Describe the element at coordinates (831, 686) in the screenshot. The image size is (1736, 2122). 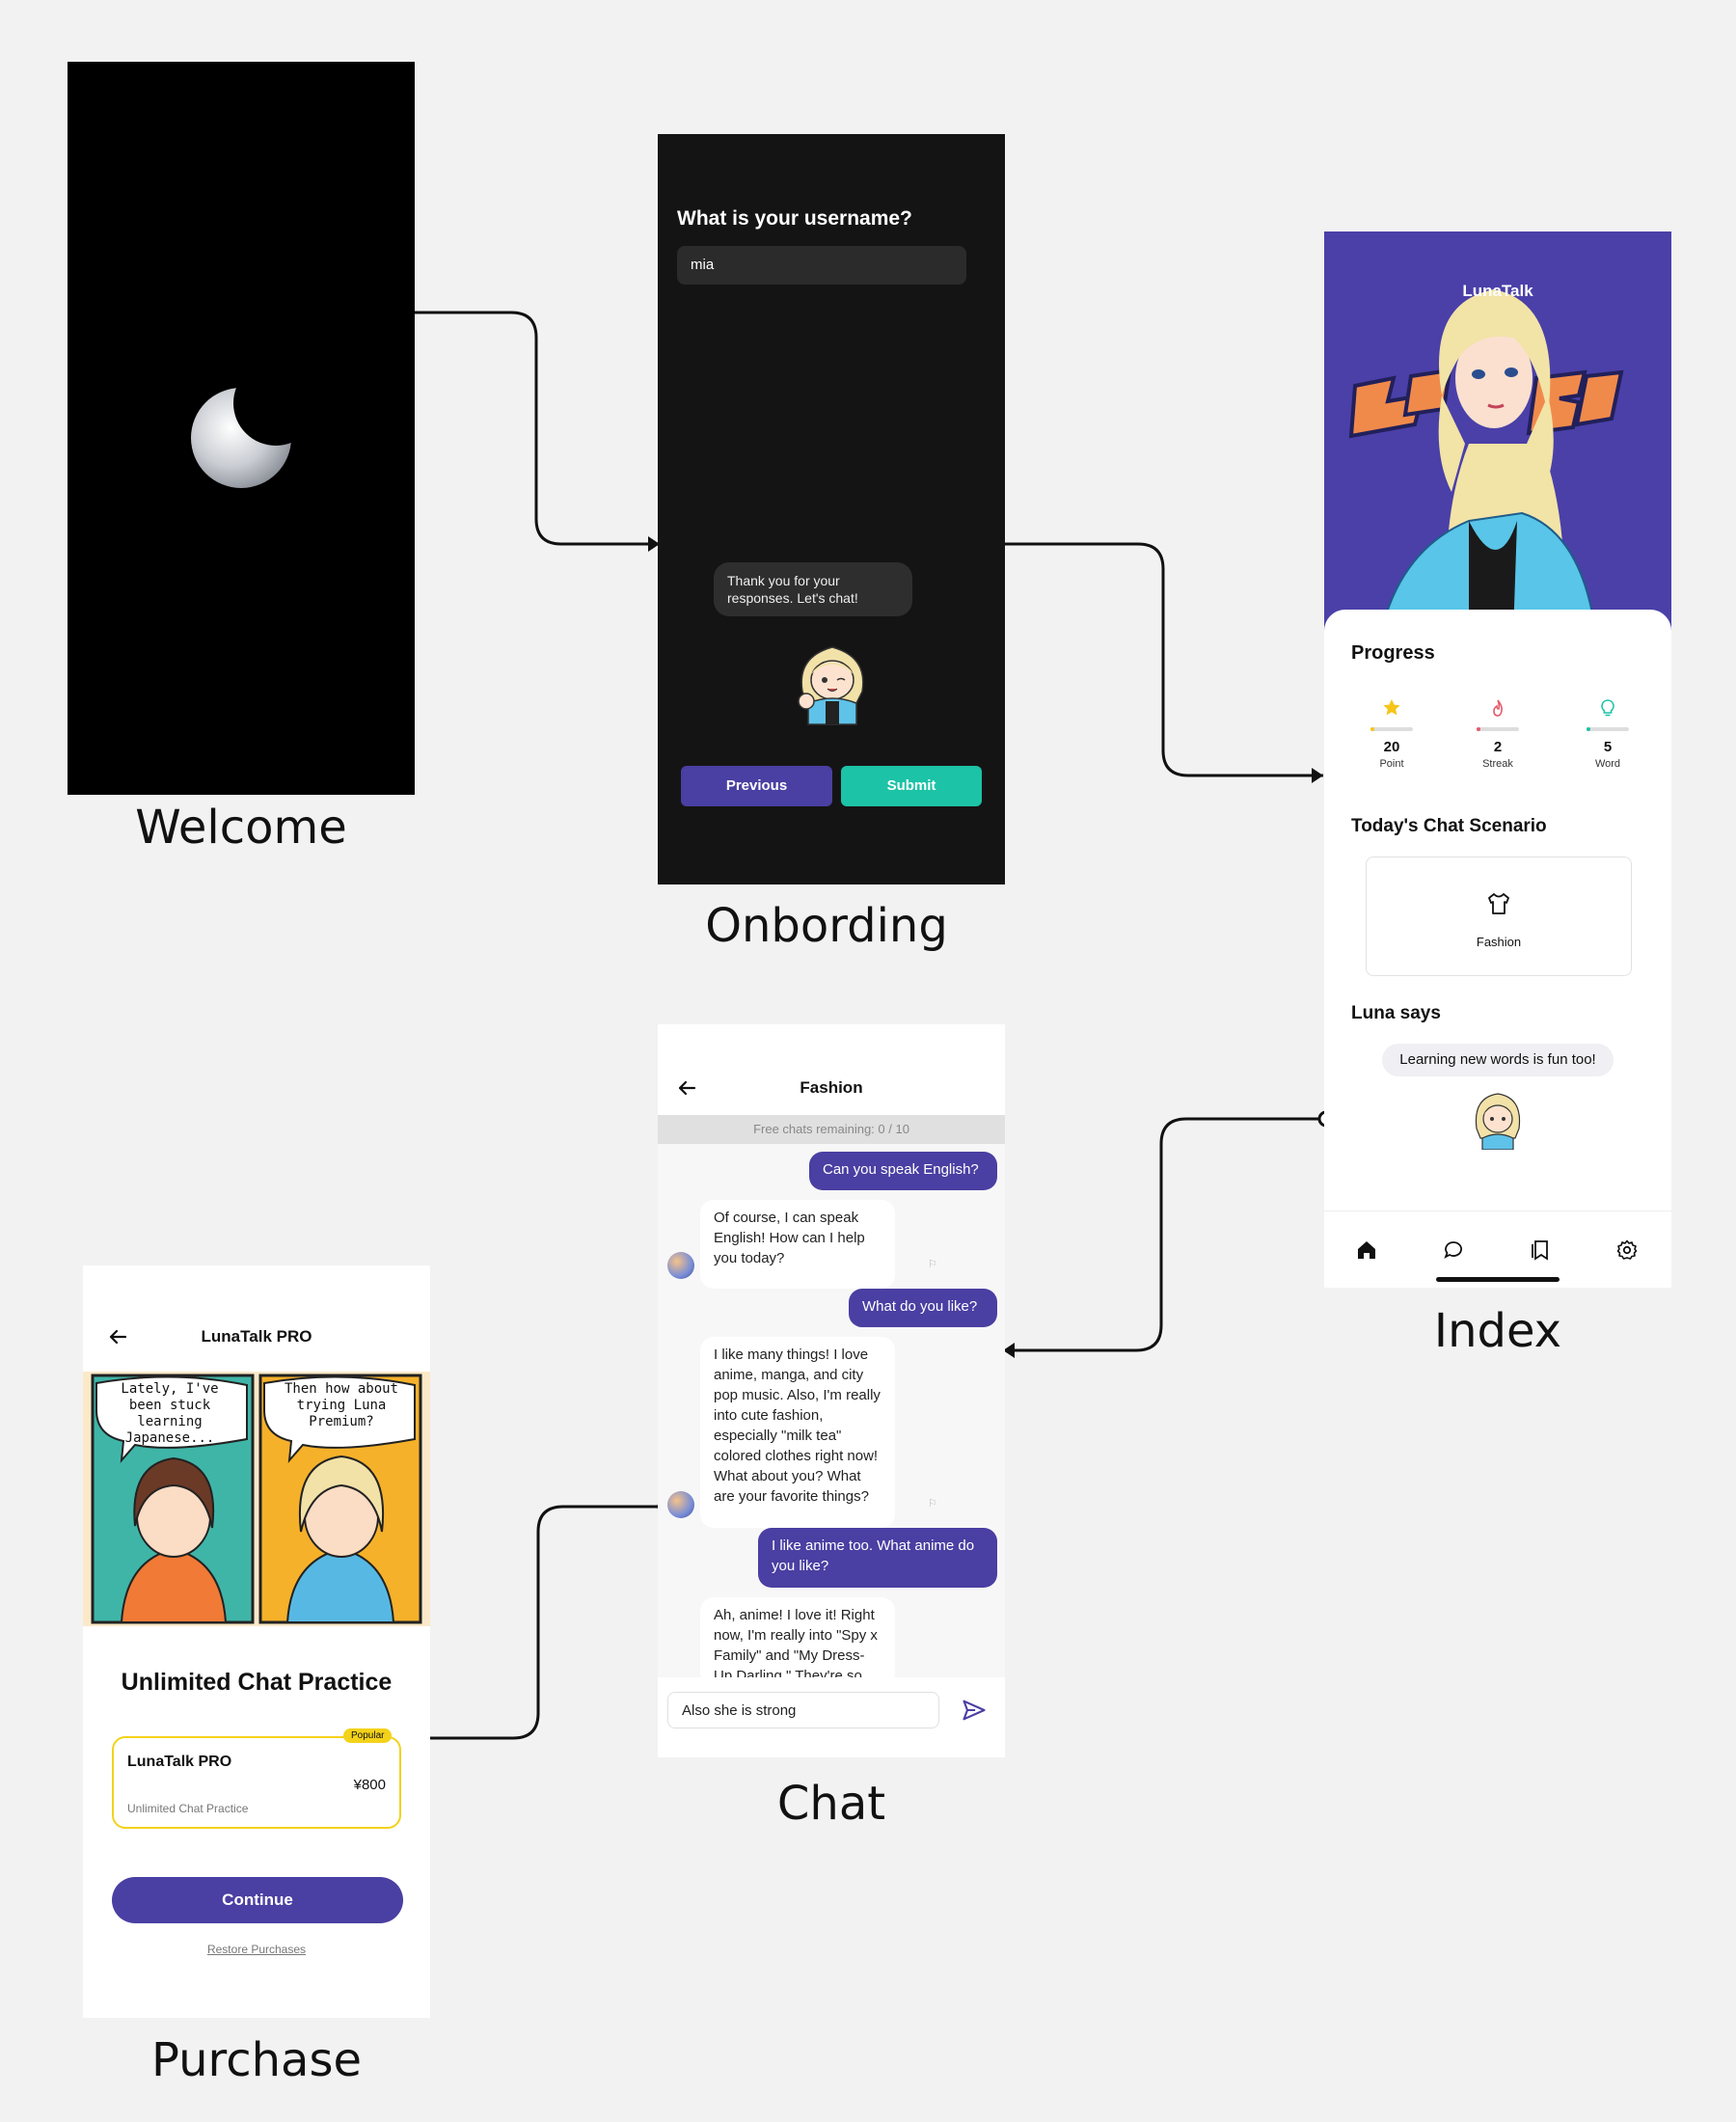
I see `mascot-thumbs-up-icon` at that location.